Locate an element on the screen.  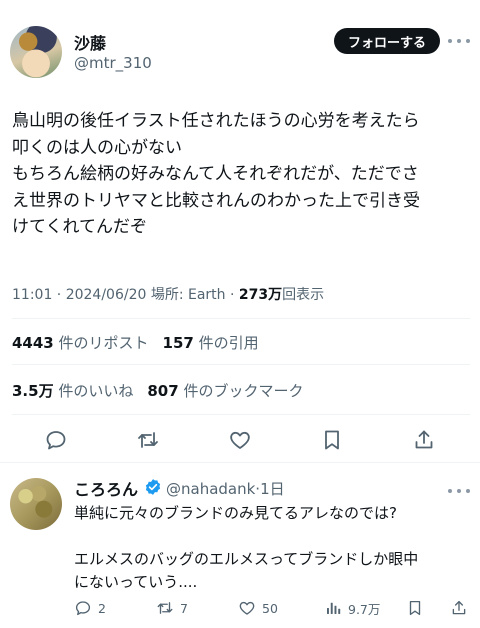
views-icon is located at coordinates (333, 608).